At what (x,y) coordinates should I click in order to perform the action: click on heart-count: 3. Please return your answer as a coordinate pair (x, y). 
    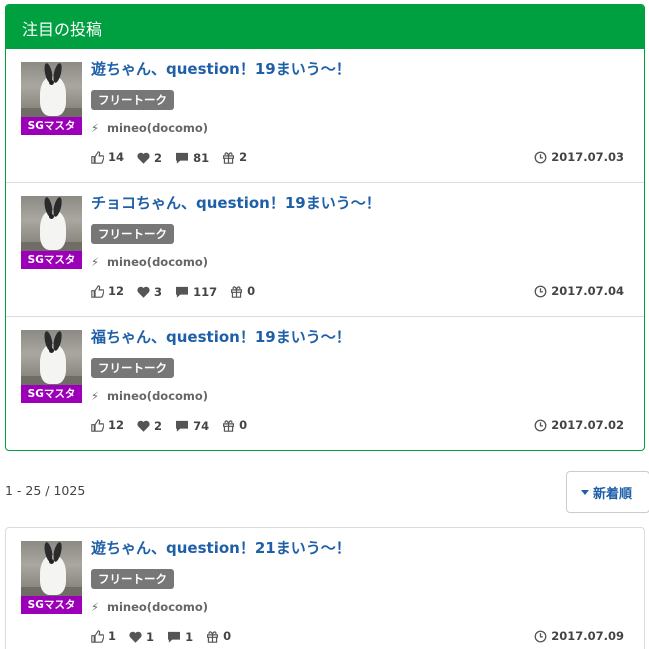
    Looking at the image, I should click on (158, 291).